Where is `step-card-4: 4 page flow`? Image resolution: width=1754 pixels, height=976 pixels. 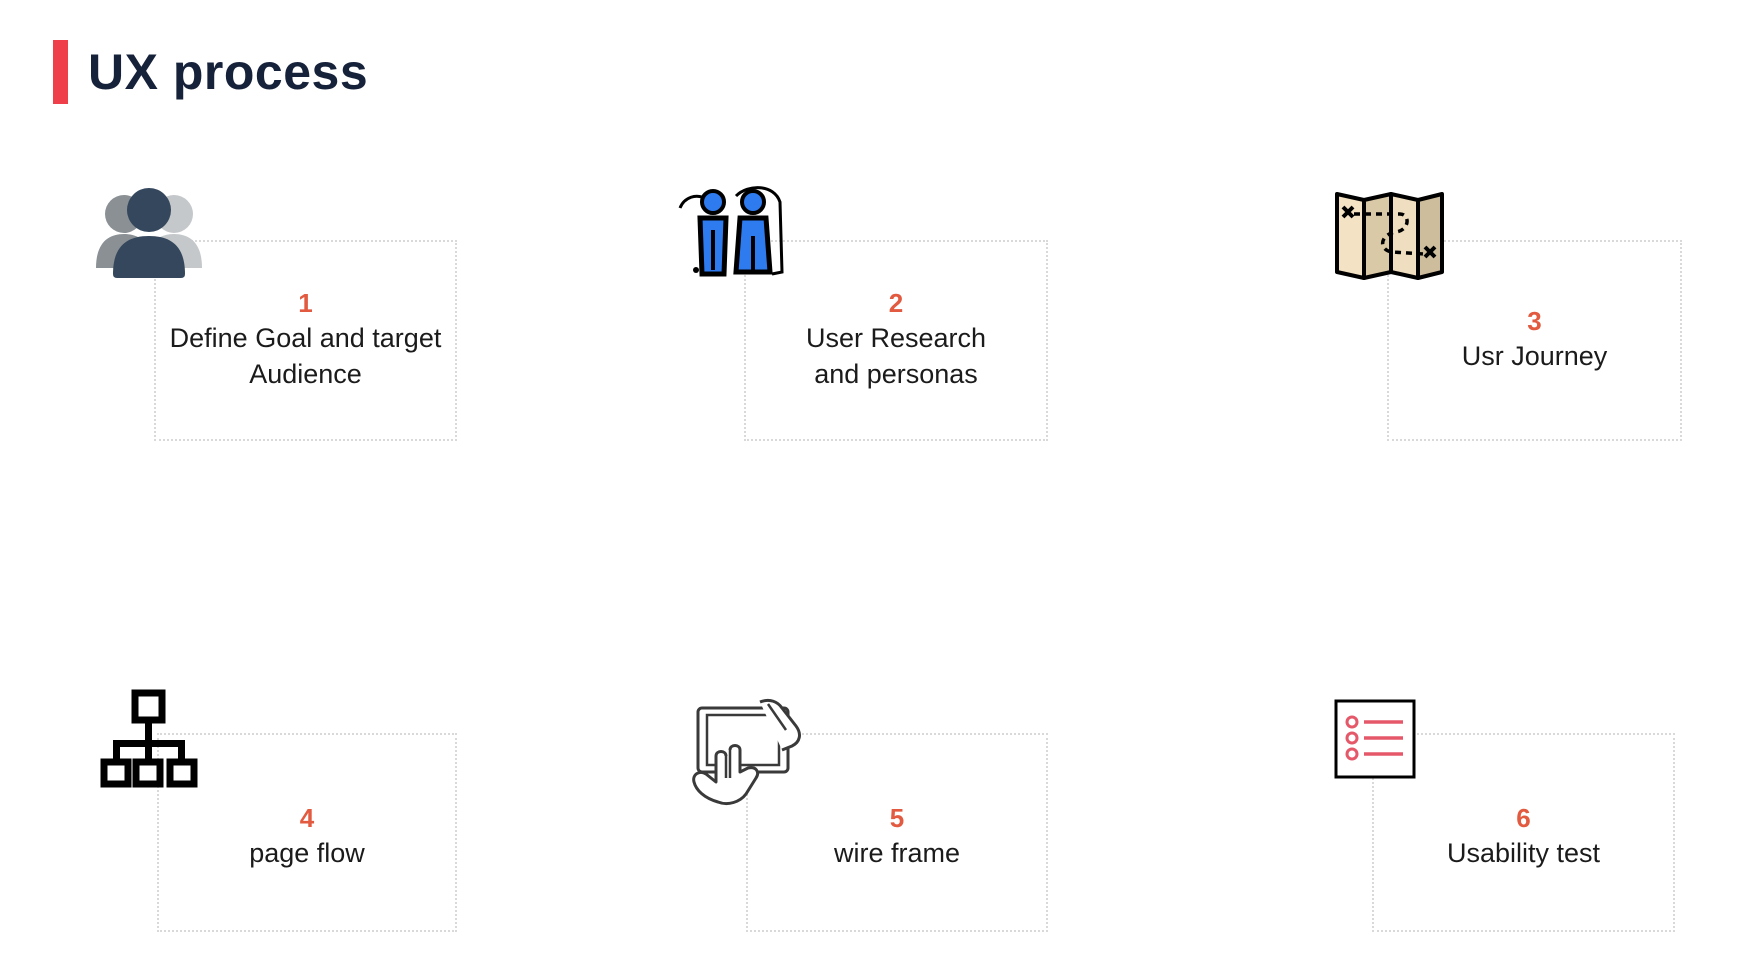
step-card-4: 4 page flow is located at coordinates (307, 832).